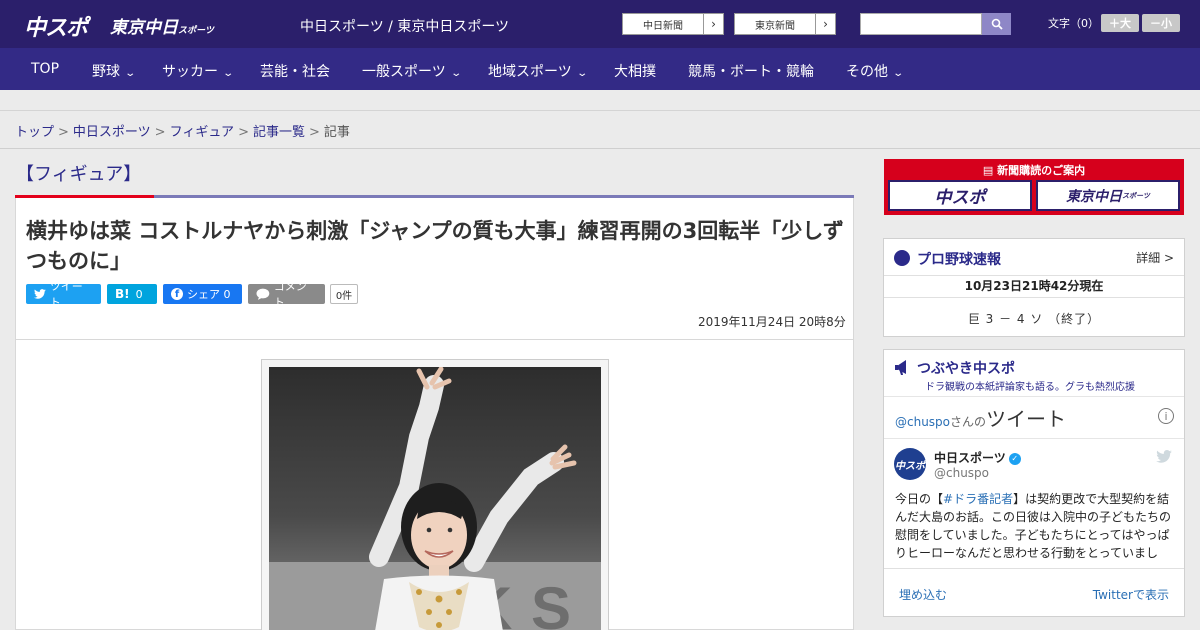 The image size is (1200, 630). Describe the element at coordinates (1014, 458) in the screenshot. I see `verified-badge-icon: ✓` at that location.